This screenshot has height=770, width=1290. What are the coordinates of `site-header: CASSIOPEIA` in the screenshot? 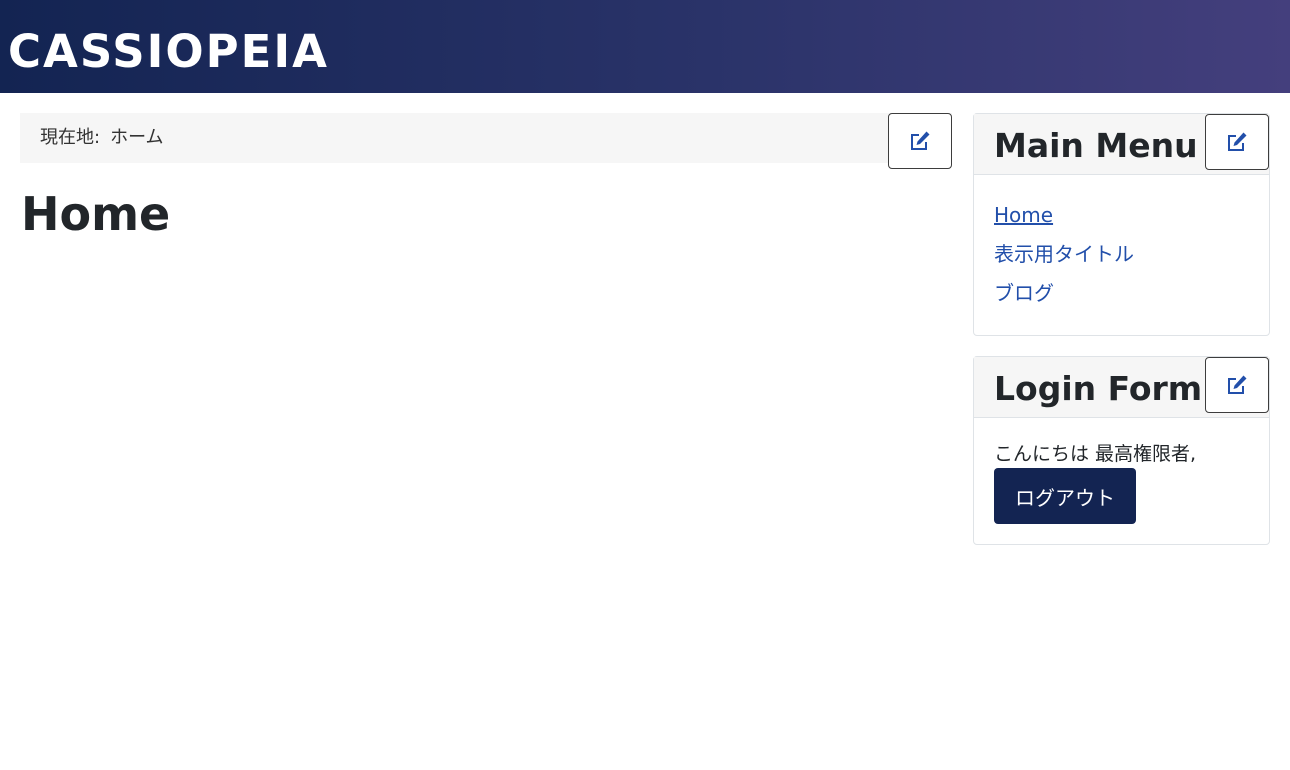 It's located at (645, 46).